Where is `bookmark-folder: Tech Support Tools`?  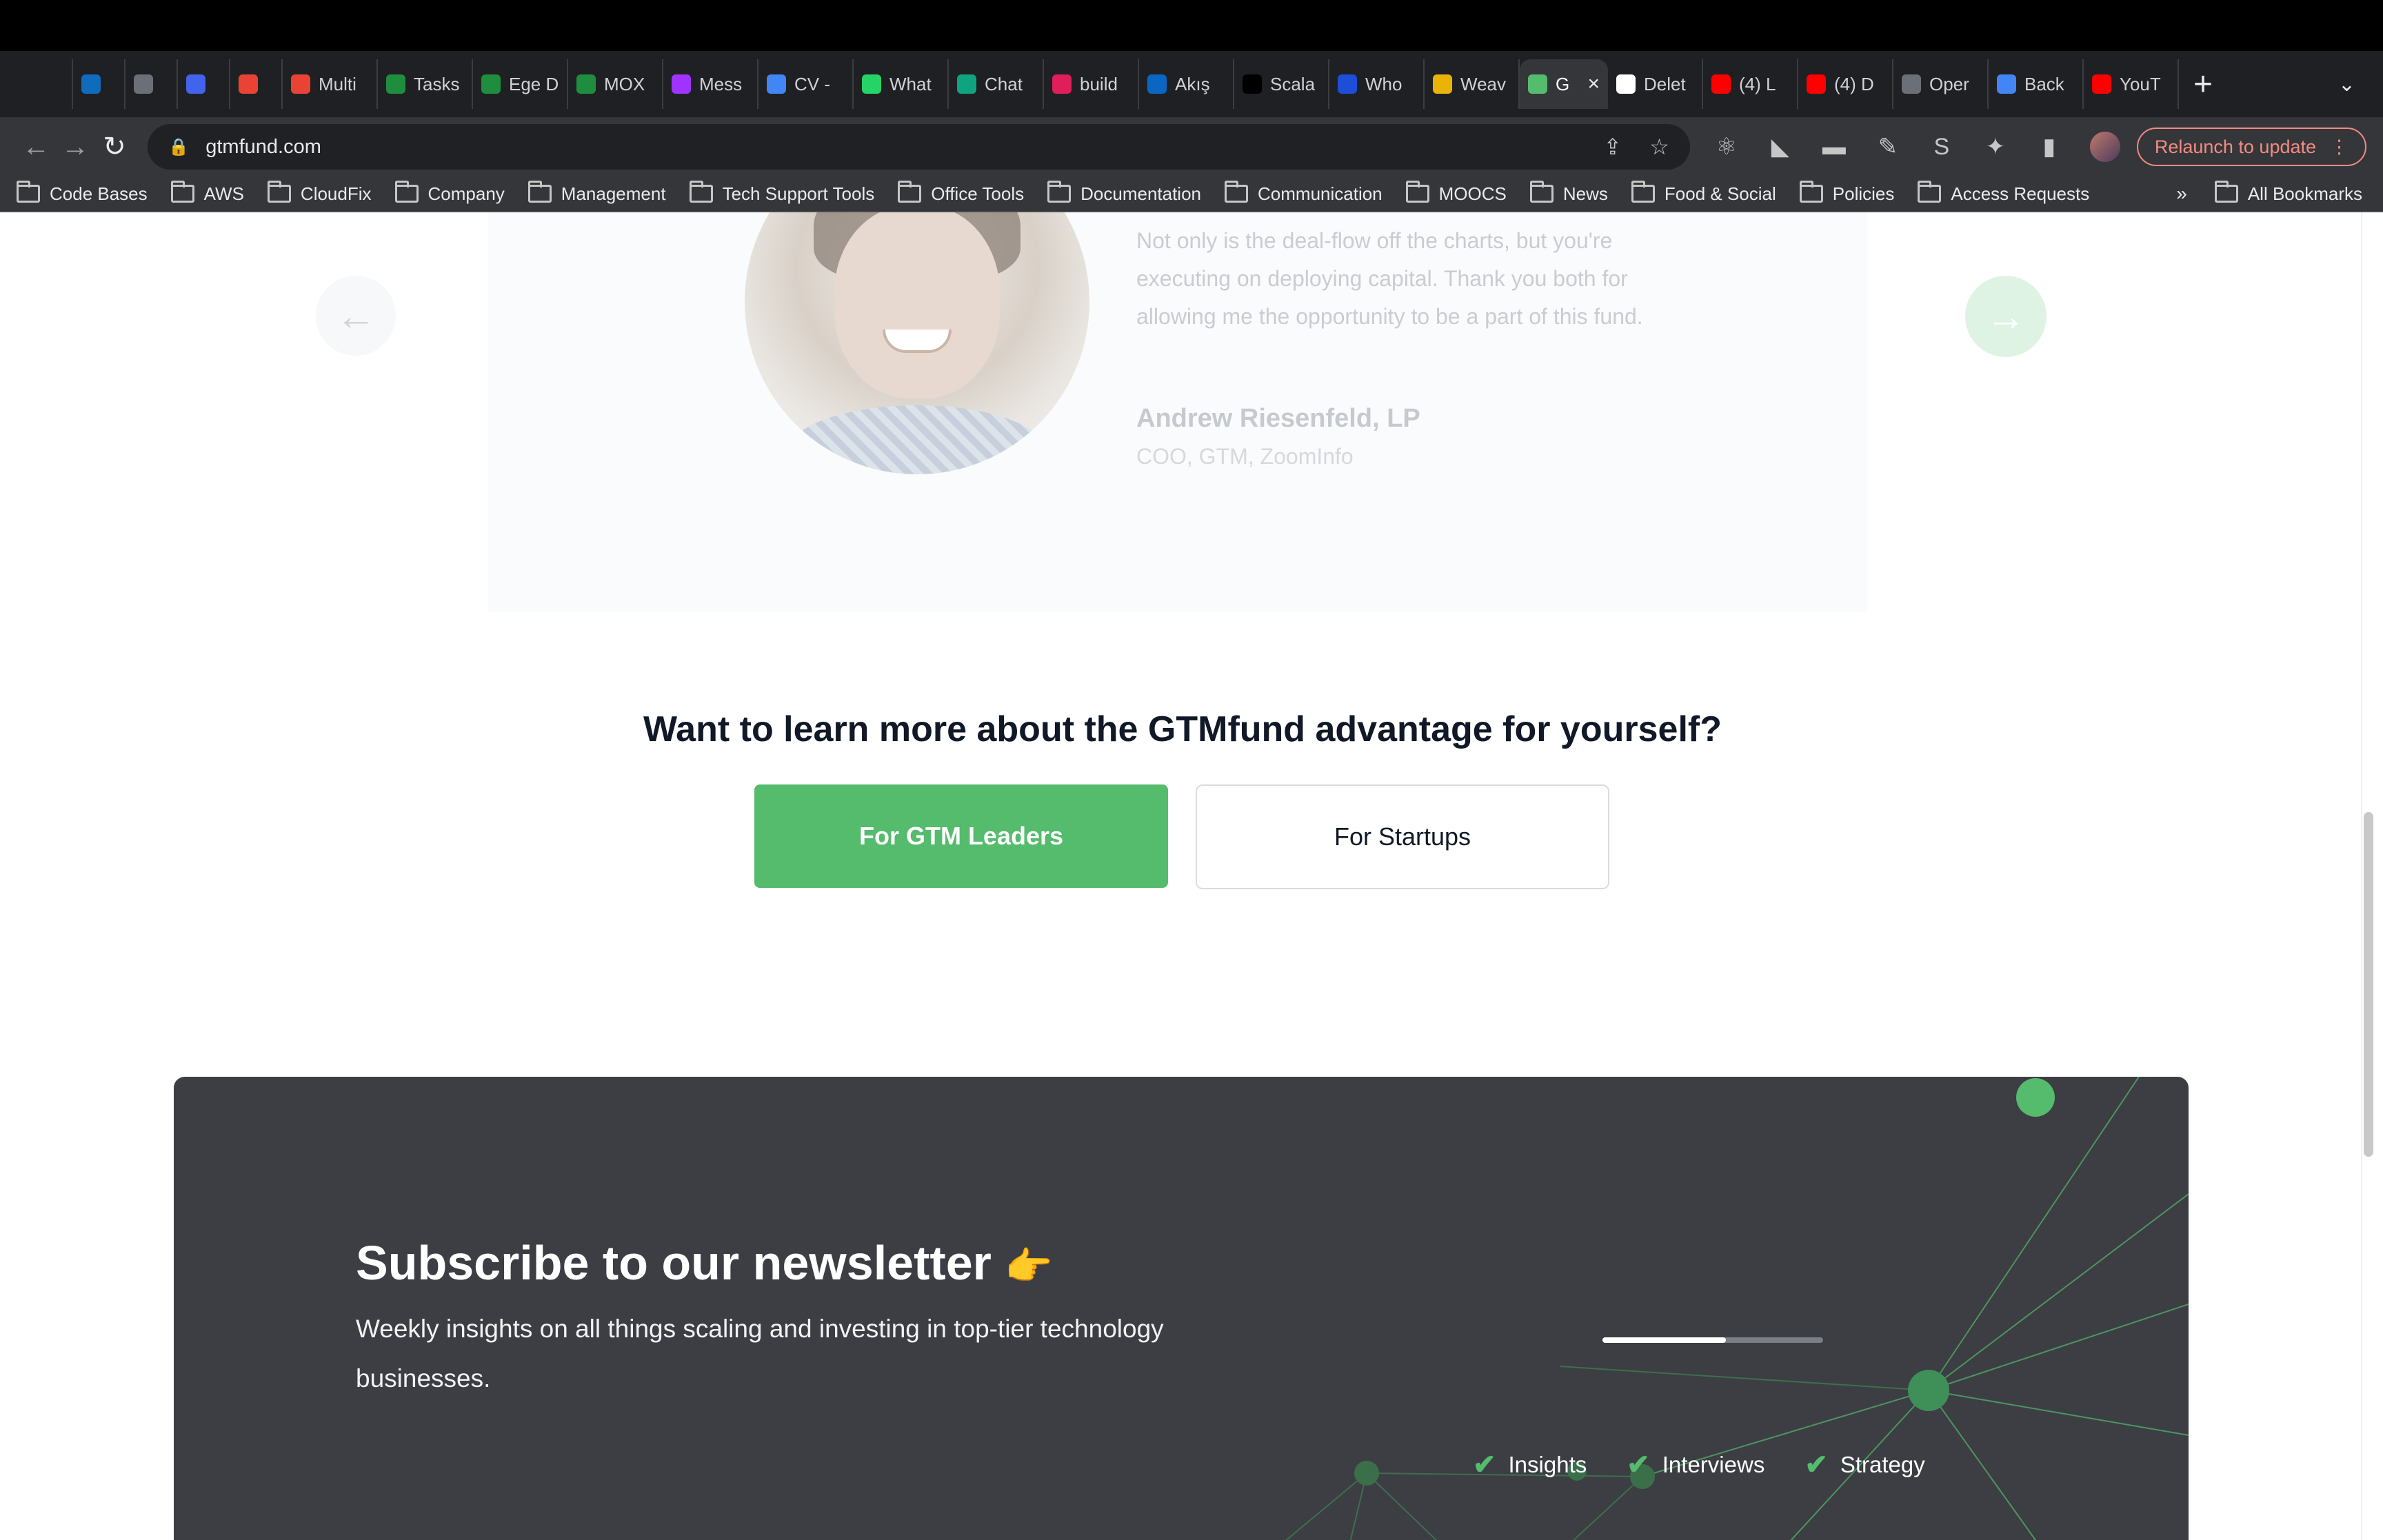
bookmark-folder: Tech Support Tools is located at coordinates (781, 193).